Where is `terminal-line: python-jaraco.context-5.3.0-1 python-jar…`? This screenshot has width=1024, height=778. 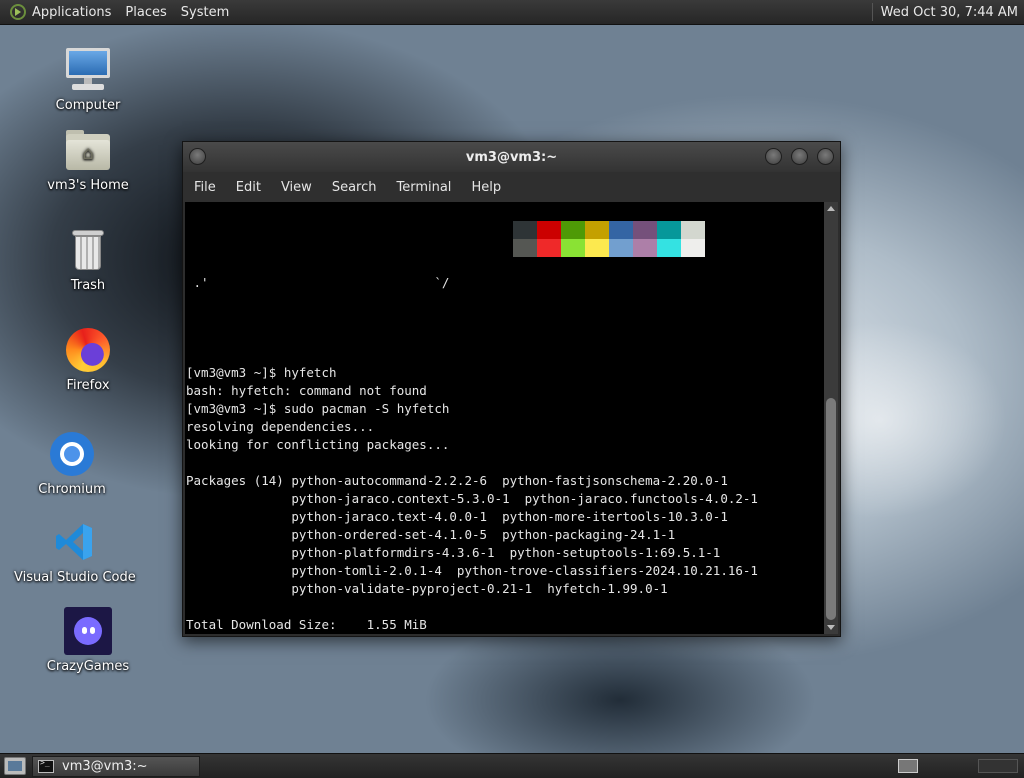
terminal-line: python-jaraco.context-5.3.0-1 python-jar… is located at coordinates (472, 498).